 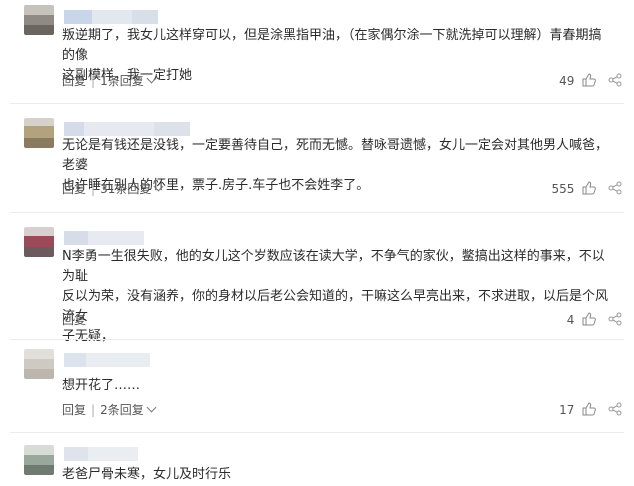 I want to click on view-replies-button: 31条回复, so click(x=132, y=189).